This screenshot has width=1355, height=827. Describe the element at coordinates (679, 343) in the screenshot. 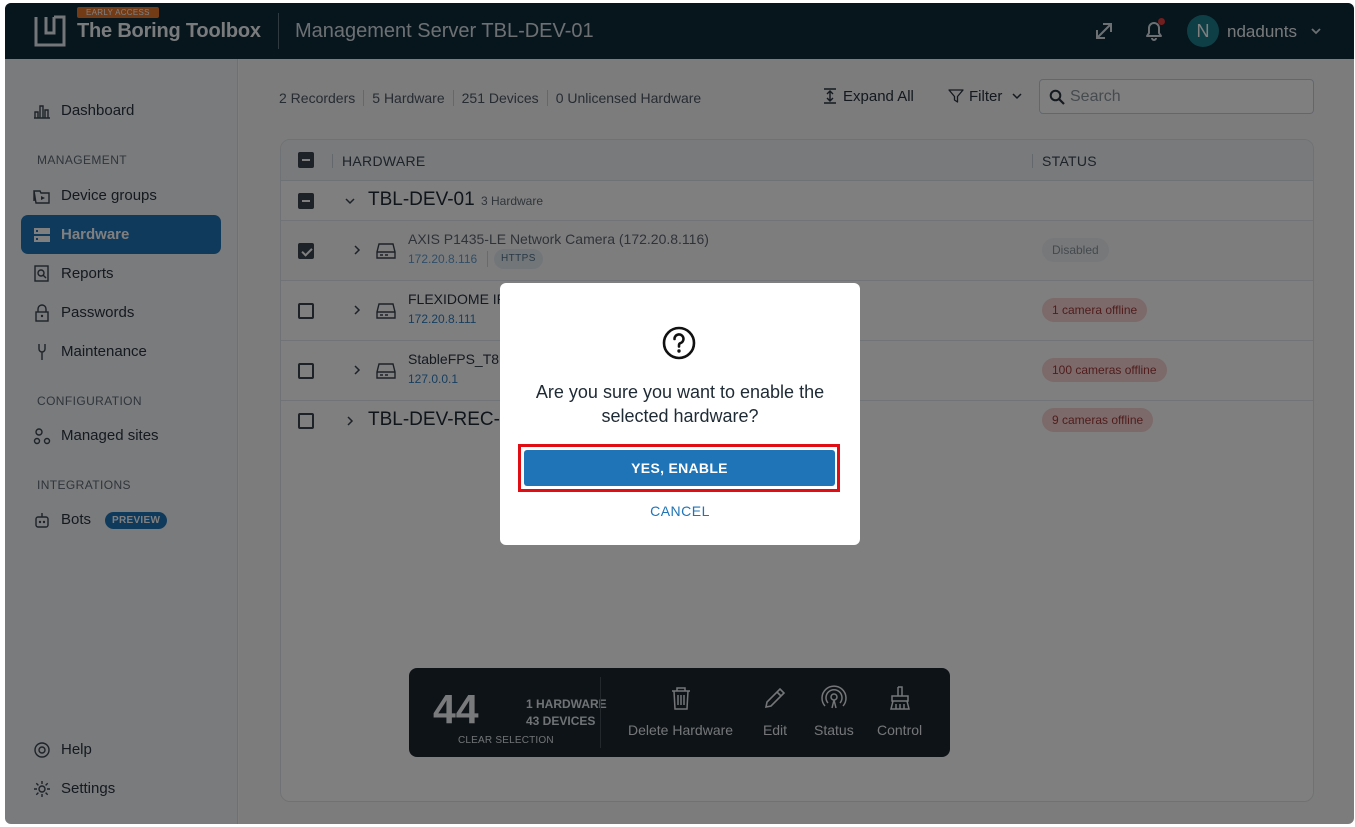

I see `question-circle-icon` at that location.